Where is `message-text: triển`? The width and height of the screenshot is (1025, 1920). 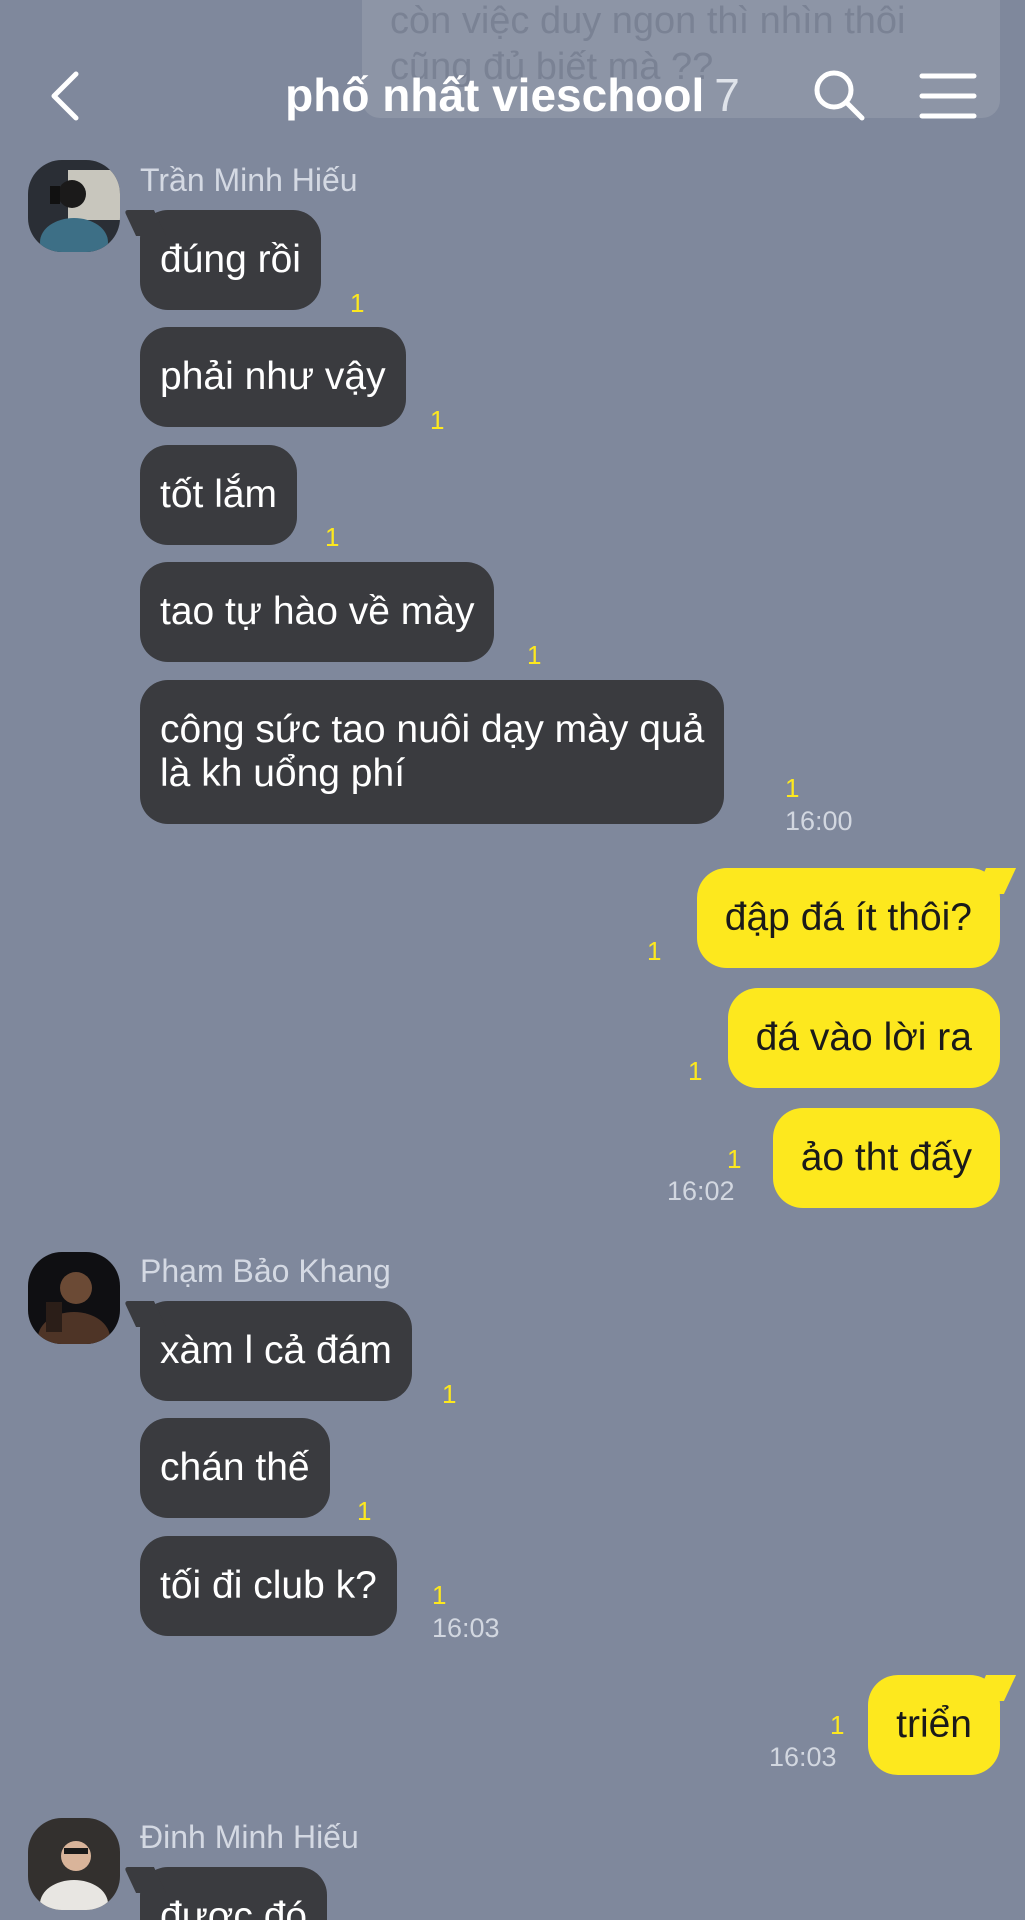
message-text: triển is located at coordinates (934, 1724).